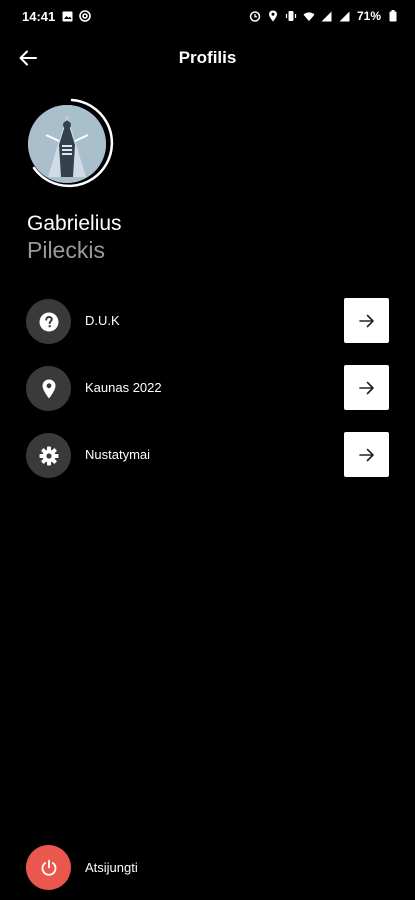 The height and width of the screenshot is (900, 415). What do you see at coordinates (118, 454) in the screenshot?
I see `menu-item-label: Nustatymai` at bounding box center [118, 454].